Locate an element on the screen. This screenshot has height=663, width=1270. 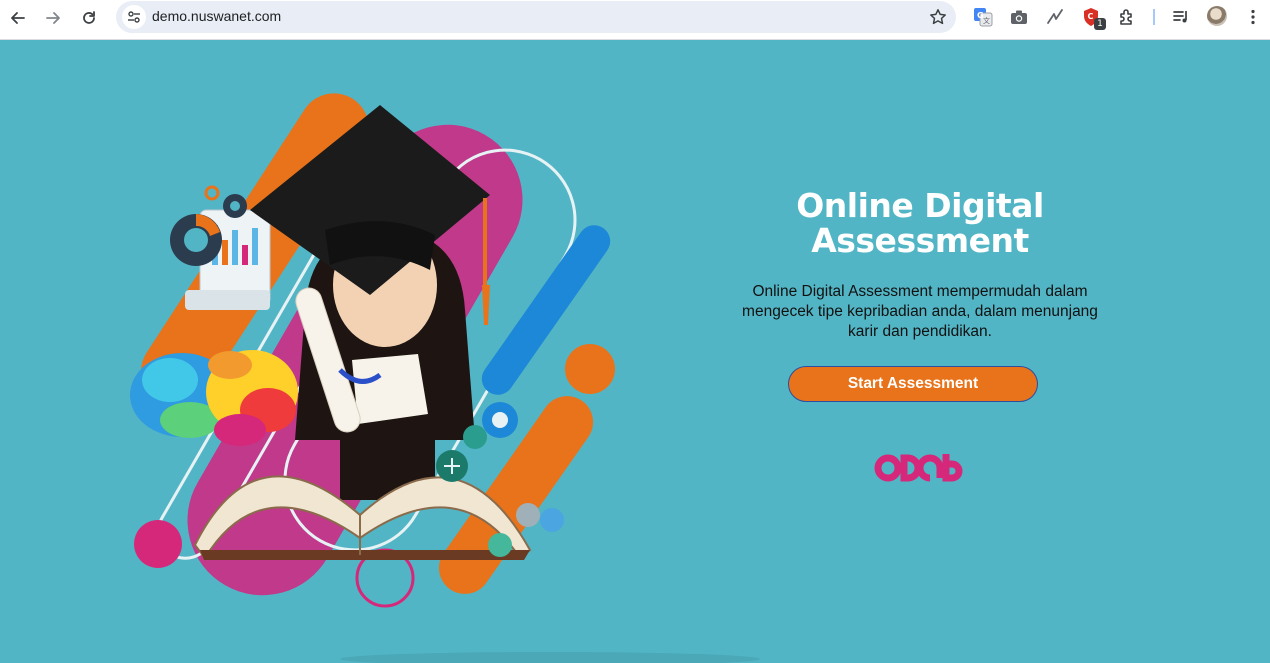
profile-avatar is located at coordinates (1217, 16).